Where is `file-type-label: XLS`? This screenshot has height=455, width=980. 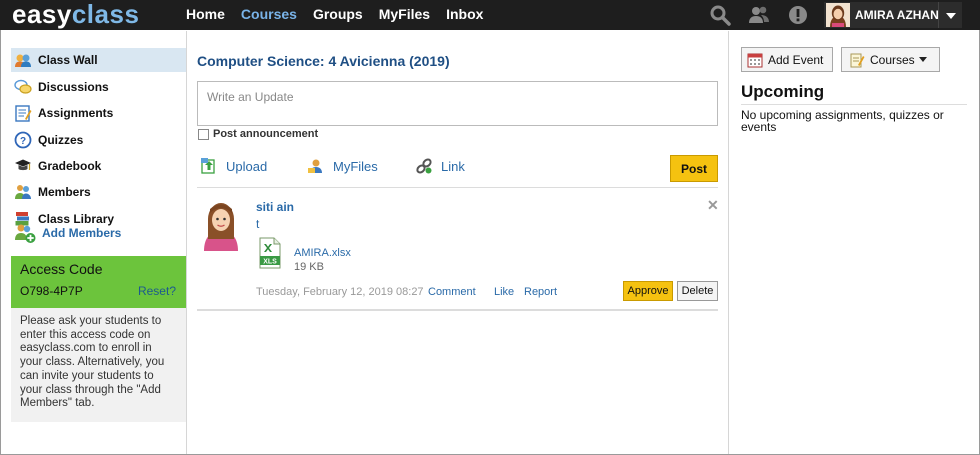
file-type-label: XLS is located at coordinates (270, 262).